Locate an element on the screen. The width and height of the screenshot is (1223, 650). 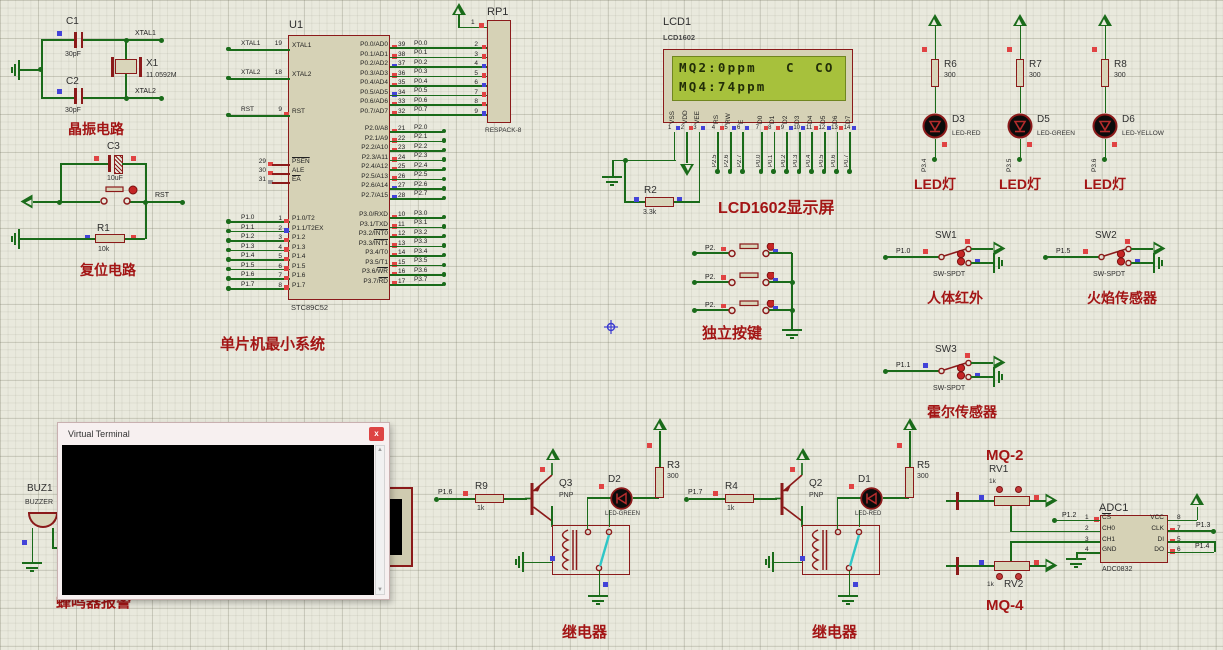
respack-body is located at coordinates (499, 71).